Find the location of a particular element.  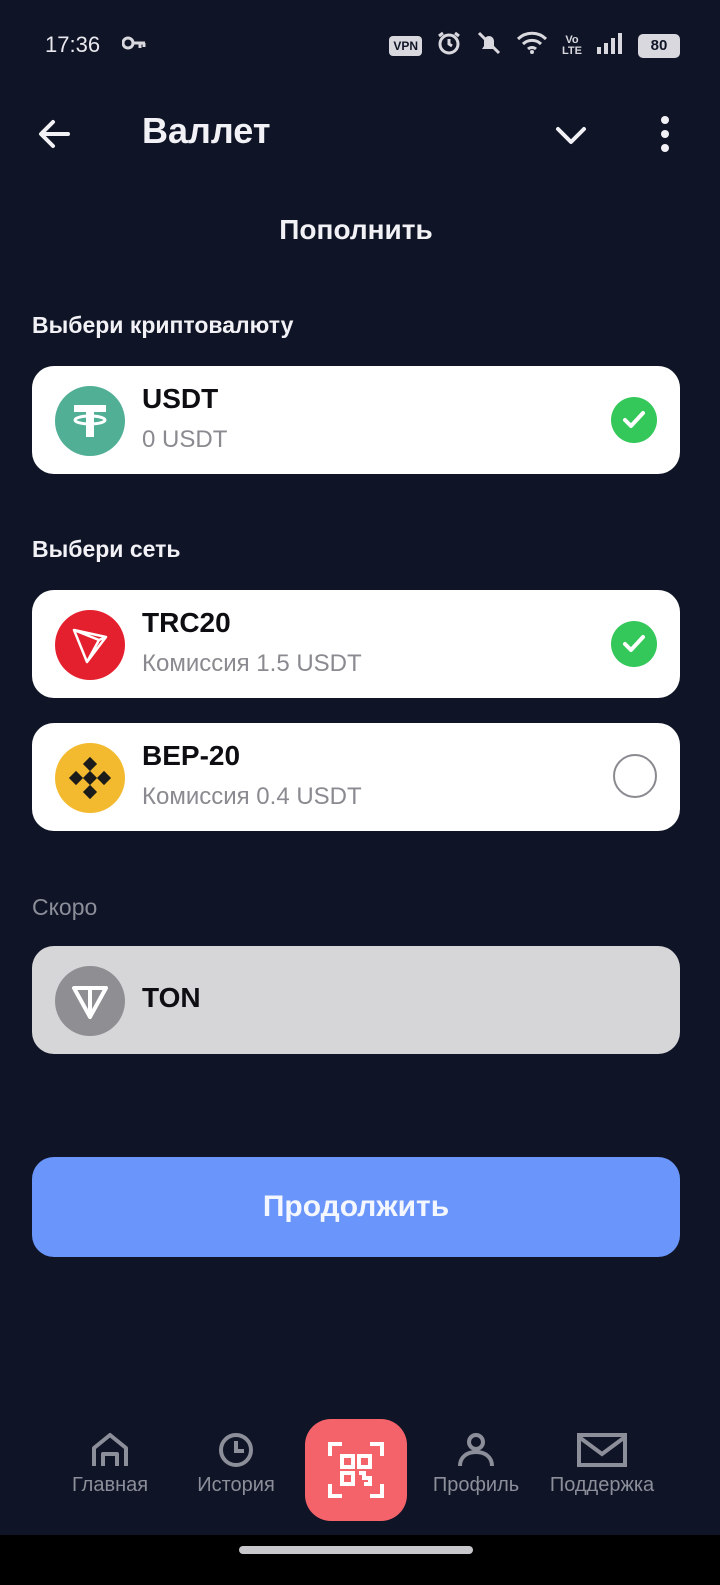

tron-icon is located at coordinates (90, 645).